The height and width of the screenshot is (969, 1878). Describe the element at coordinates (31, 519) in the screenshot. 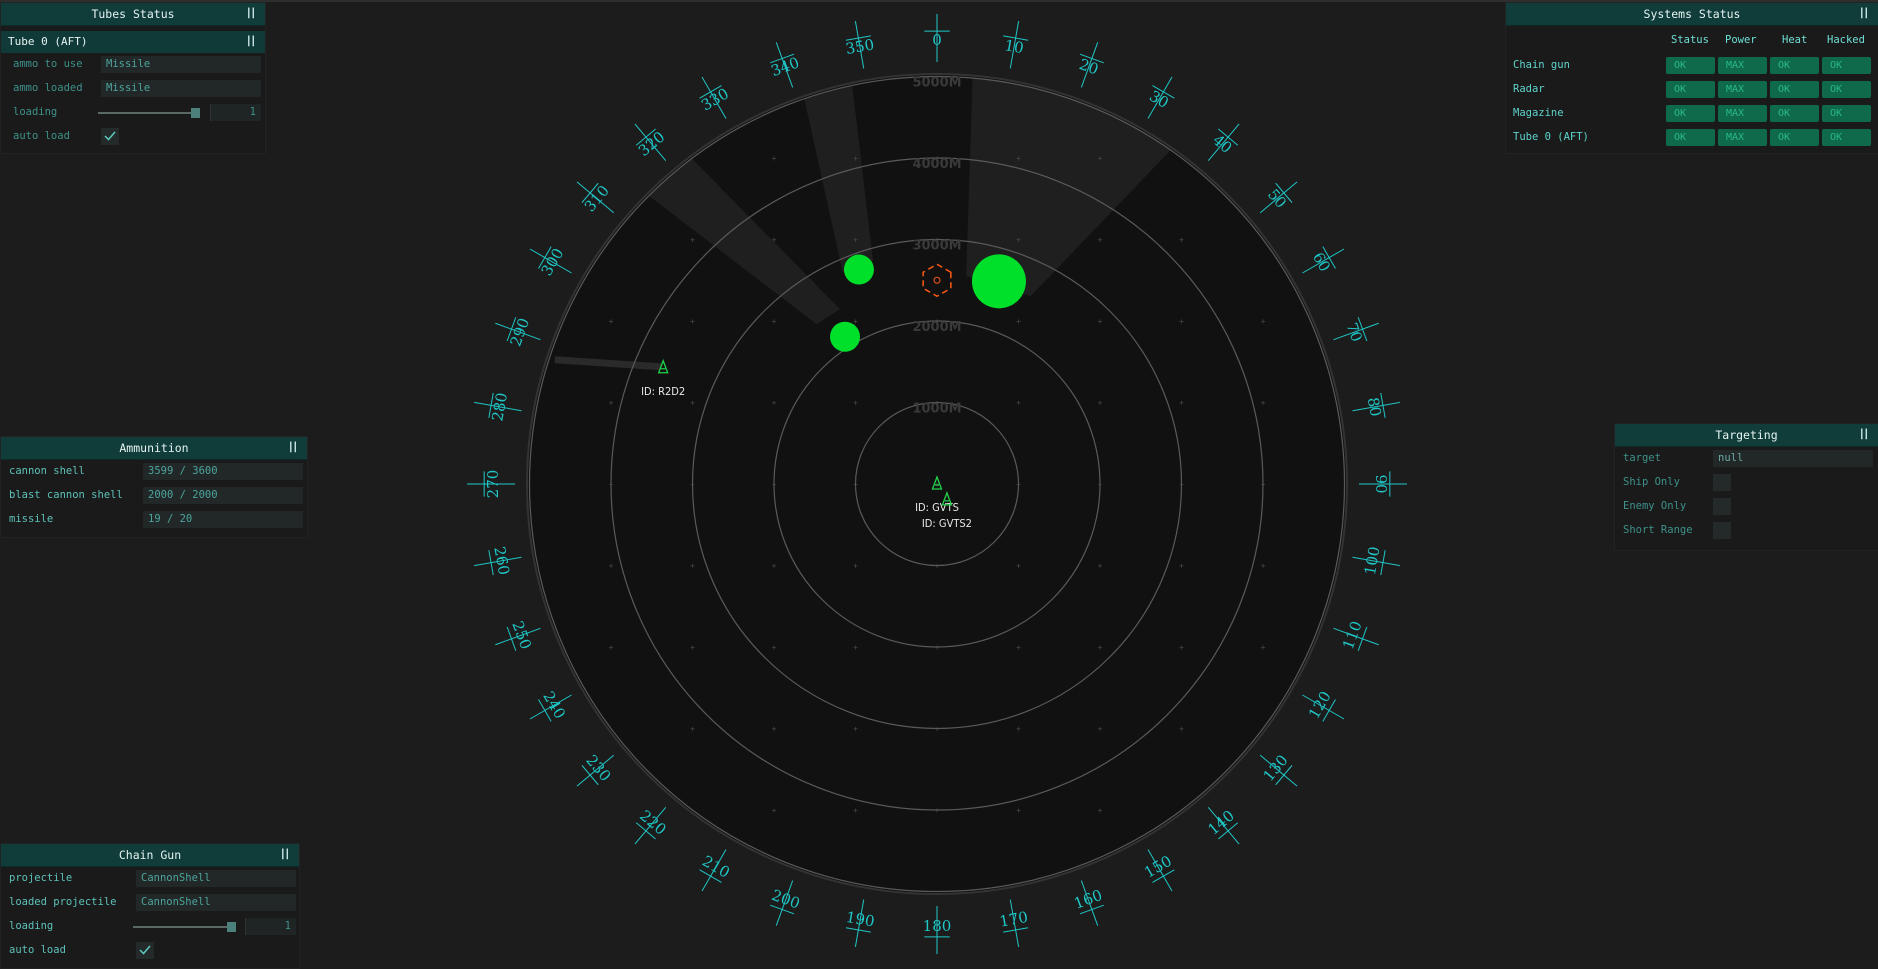

I see `ammo-label: missile` at that location.